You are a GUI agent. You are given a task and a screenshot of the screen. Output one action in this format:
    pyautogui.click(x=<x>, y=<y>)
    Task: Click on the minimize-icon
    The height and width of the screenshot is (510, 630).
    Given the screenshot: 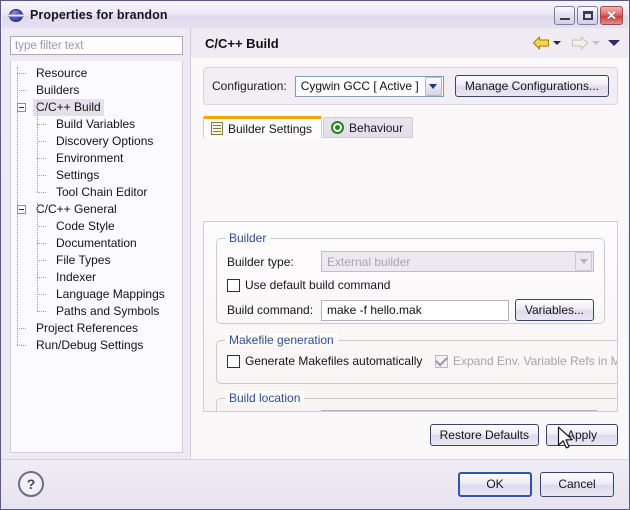 What is the action you would take?
    pyautogui.click(x=565, y=18)
    